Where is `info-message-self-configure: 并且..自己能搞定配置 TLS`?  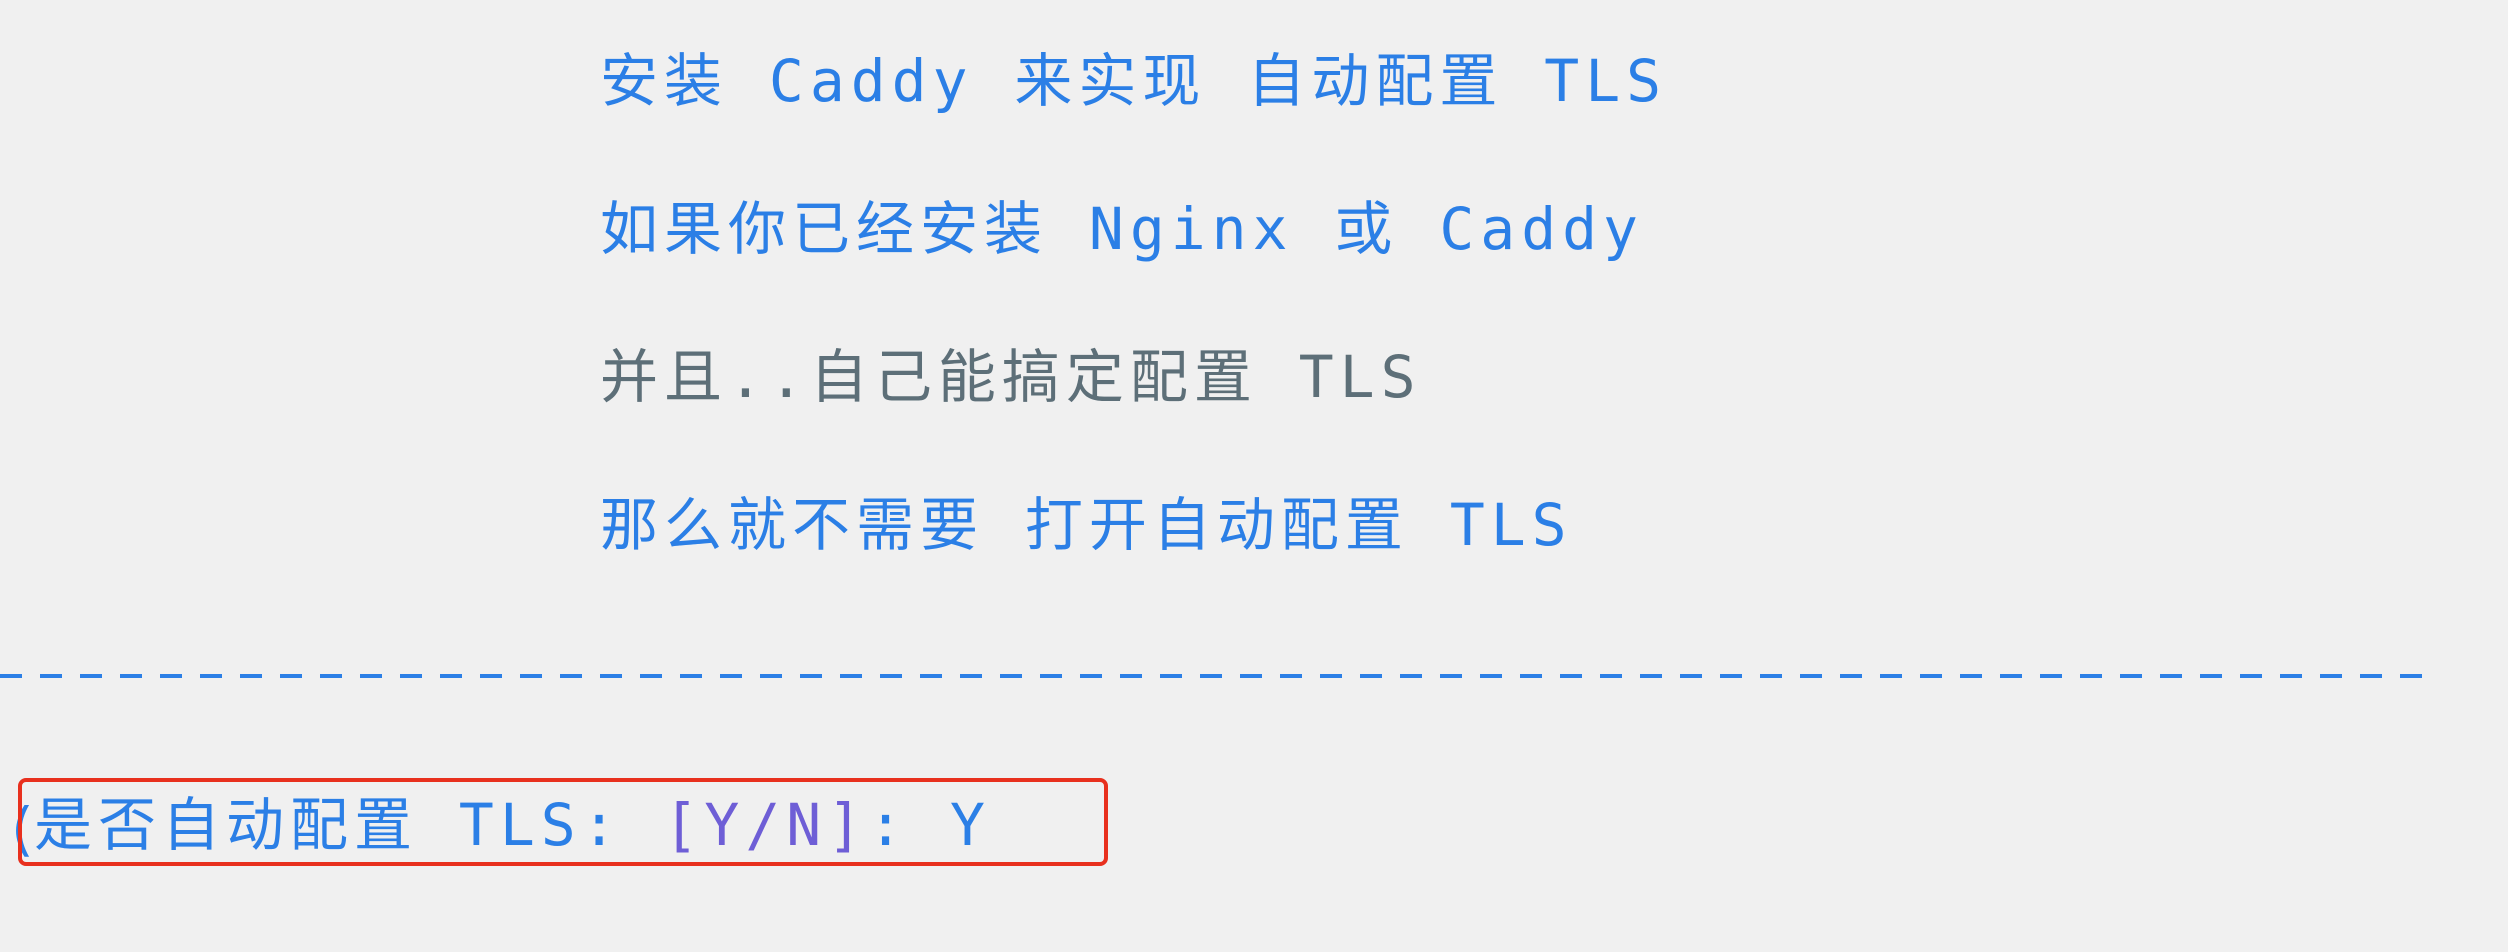 info-message-self-configure: 并且..自己能搞定配置 TLS is located at coordinates (1011, 377).